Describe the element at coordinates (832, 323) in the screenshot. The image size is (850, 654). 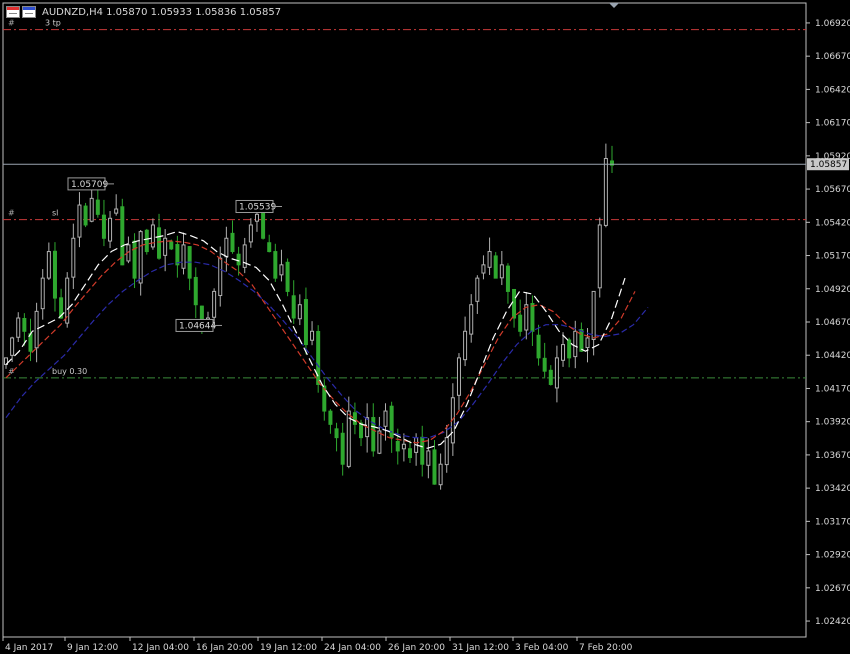
I see `price-axis-label: 1.04670` at that location.